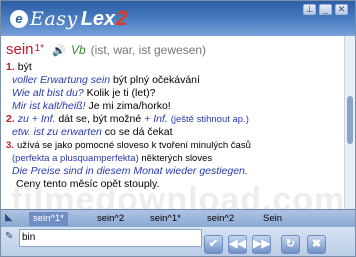 The height and width of the screenshot is (257, 356). I want to click on tab-sein-2b: sein^2, so click(220, 219).